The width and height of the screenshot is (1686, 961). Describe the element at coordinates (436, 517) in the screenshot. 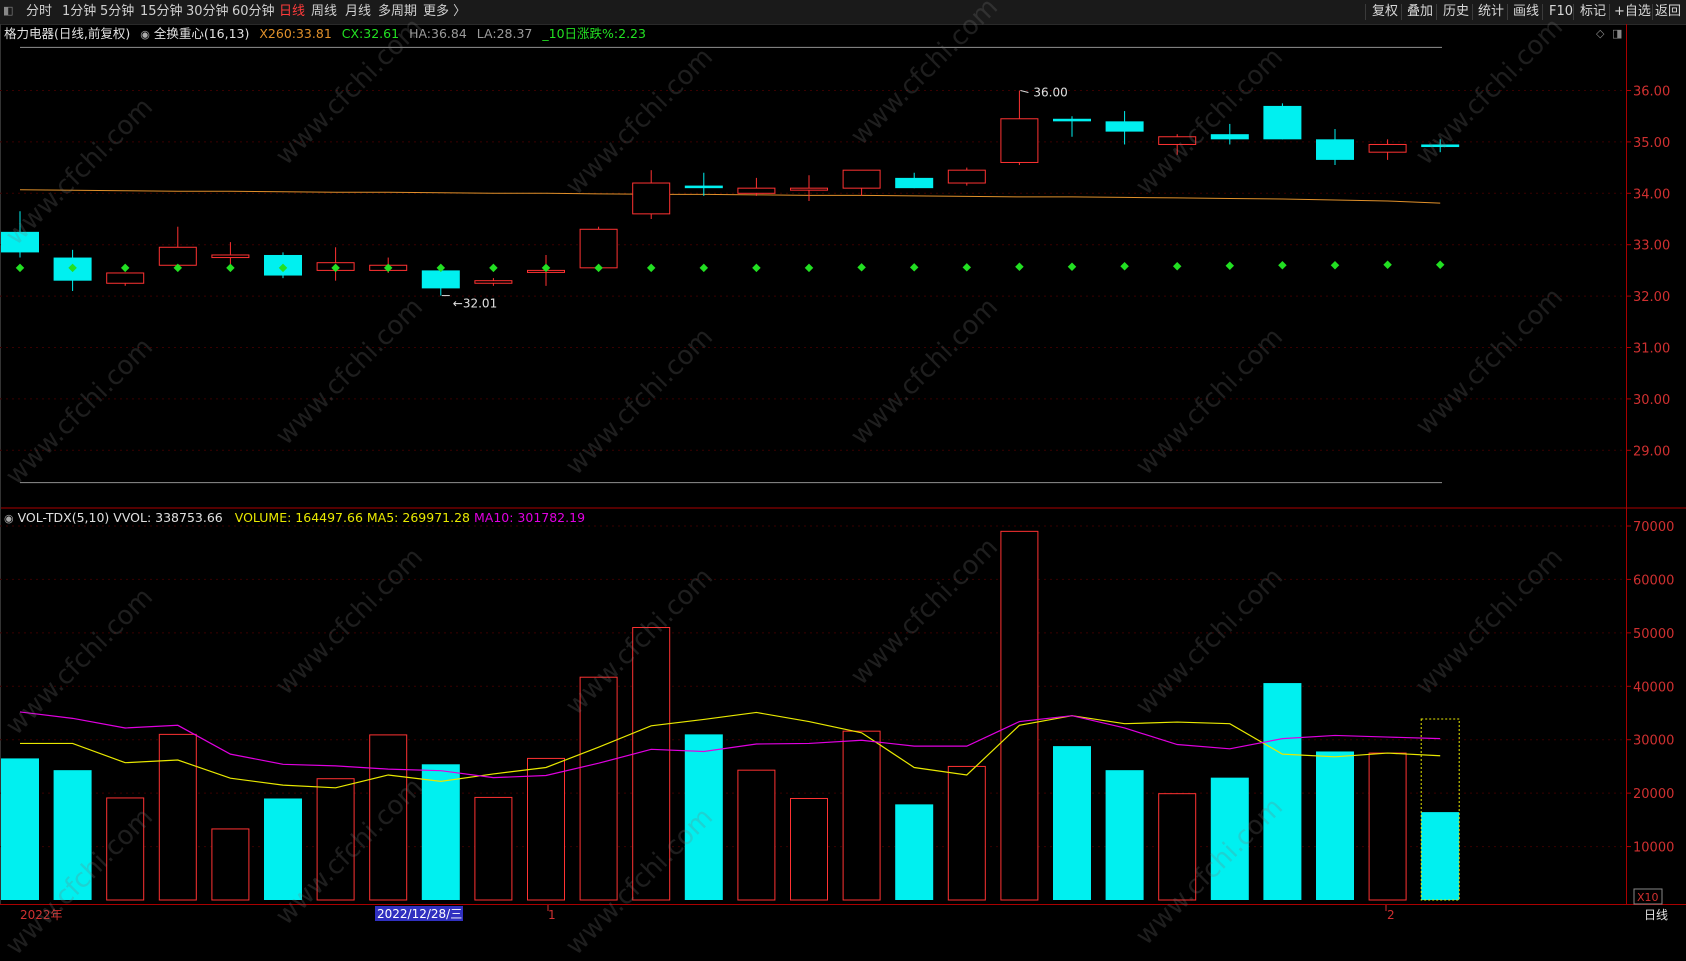

I see `ma5-value: 269971.28` at that location.